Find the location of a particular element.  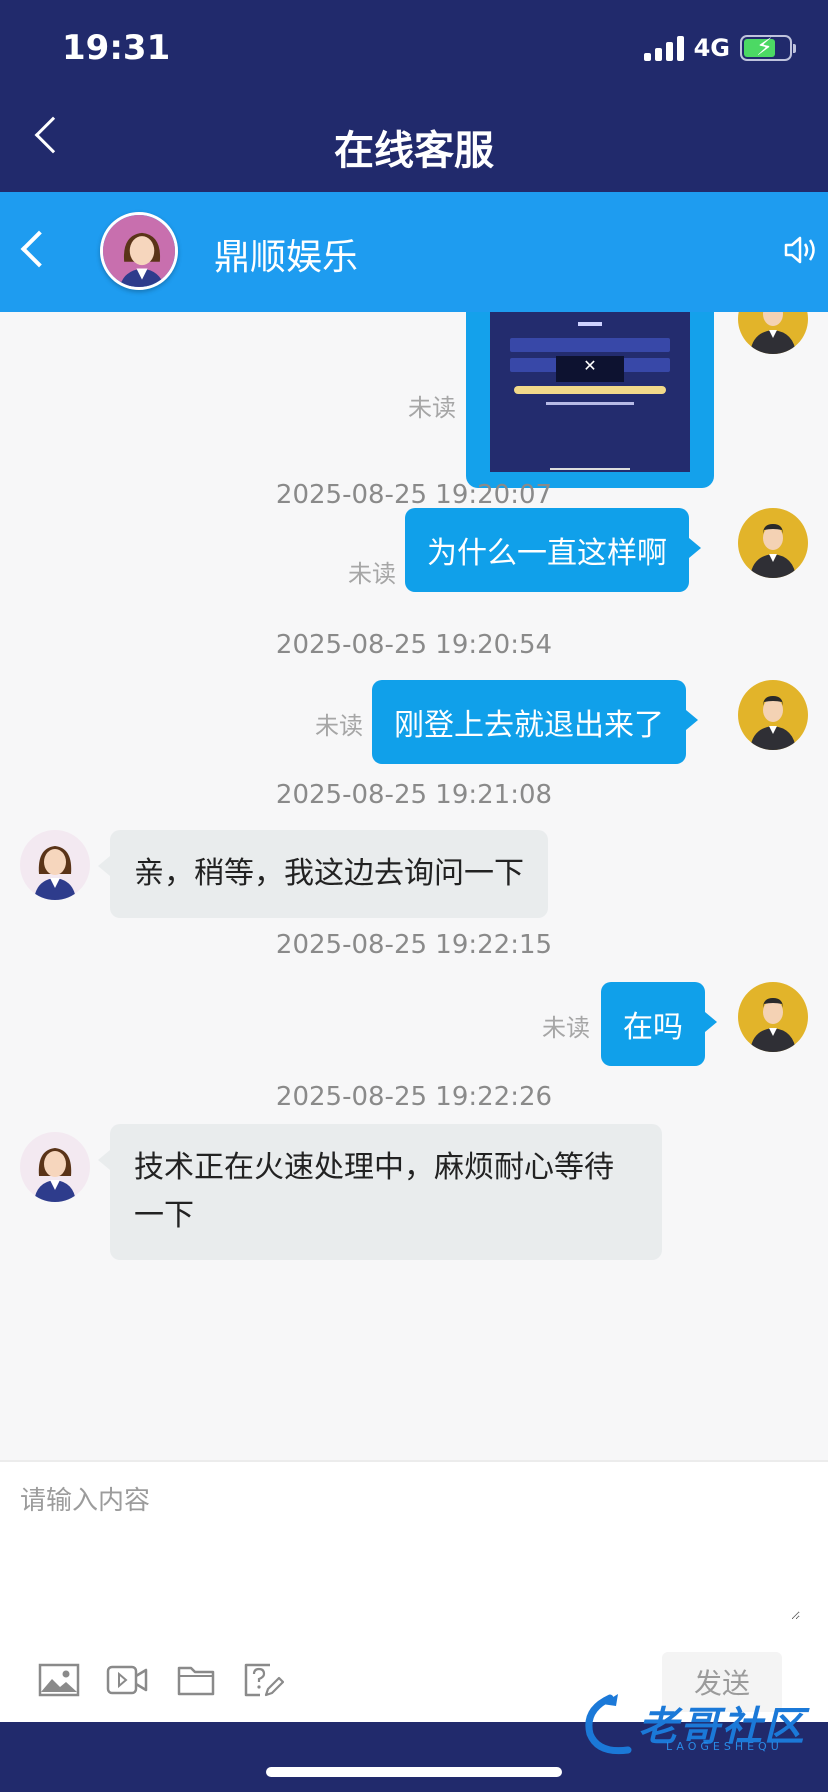

image-icon is located at coordinates (59, 1680).